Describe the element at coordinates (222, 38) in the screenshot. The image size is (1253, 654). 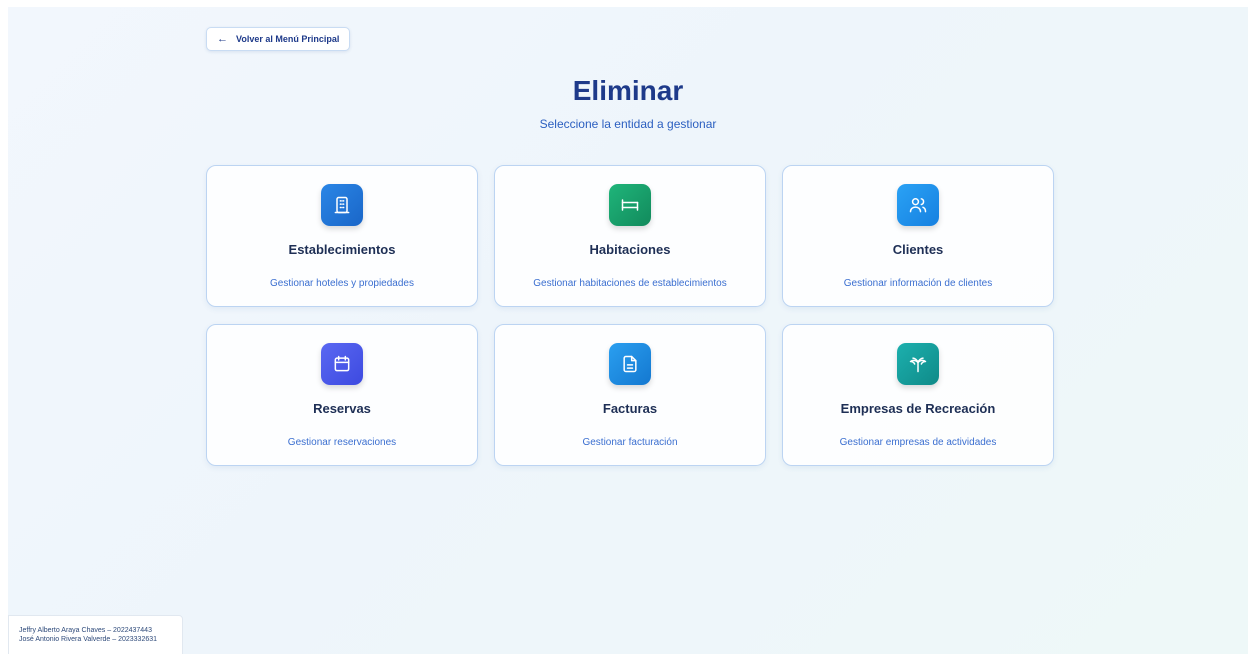
I see `arrow-left-icon: ←` at that location.